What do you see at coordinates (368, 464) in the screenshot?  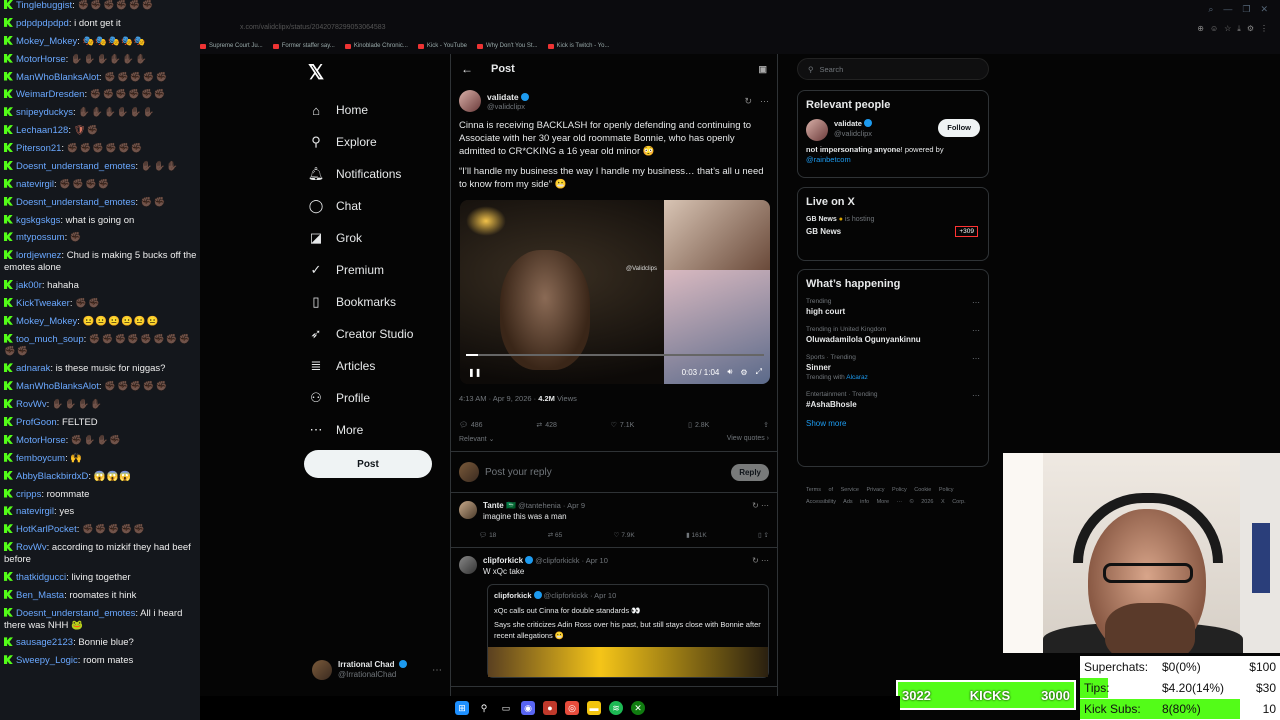 I see `post-button: Post` at bounding box center [368, 464].